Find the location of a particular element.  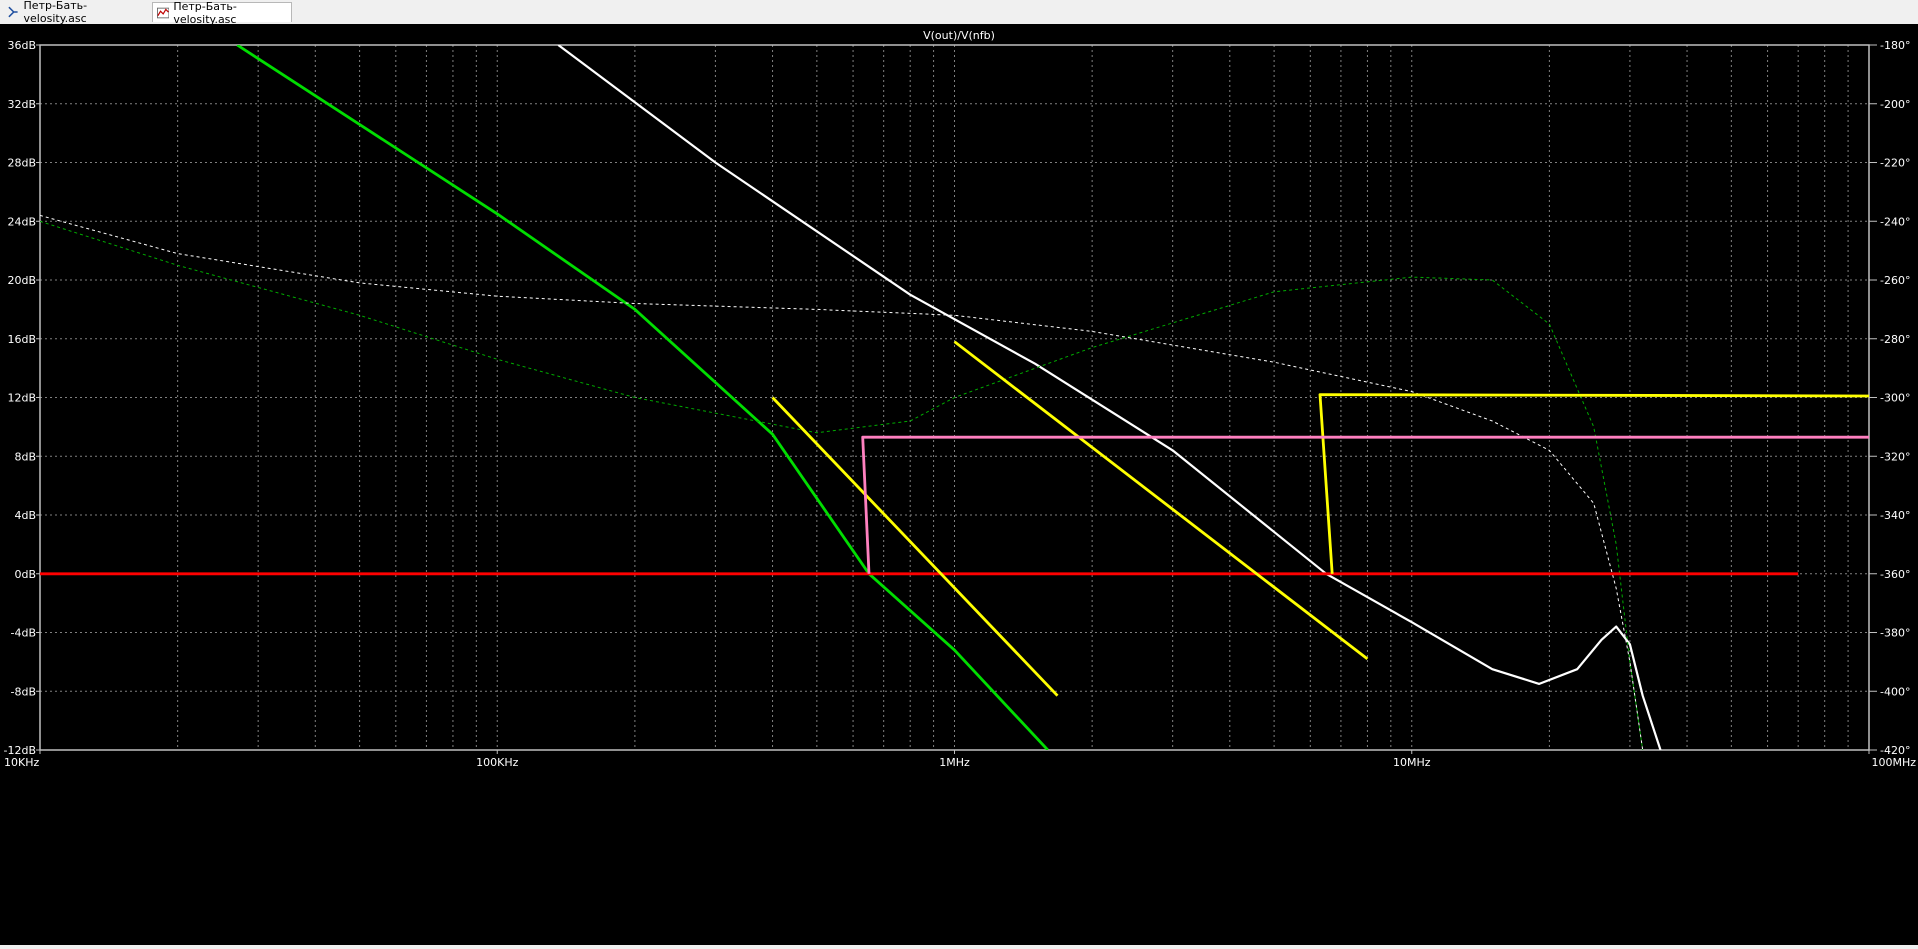

y-left-tick-label: 28dB is located at coordinates (21, 163).